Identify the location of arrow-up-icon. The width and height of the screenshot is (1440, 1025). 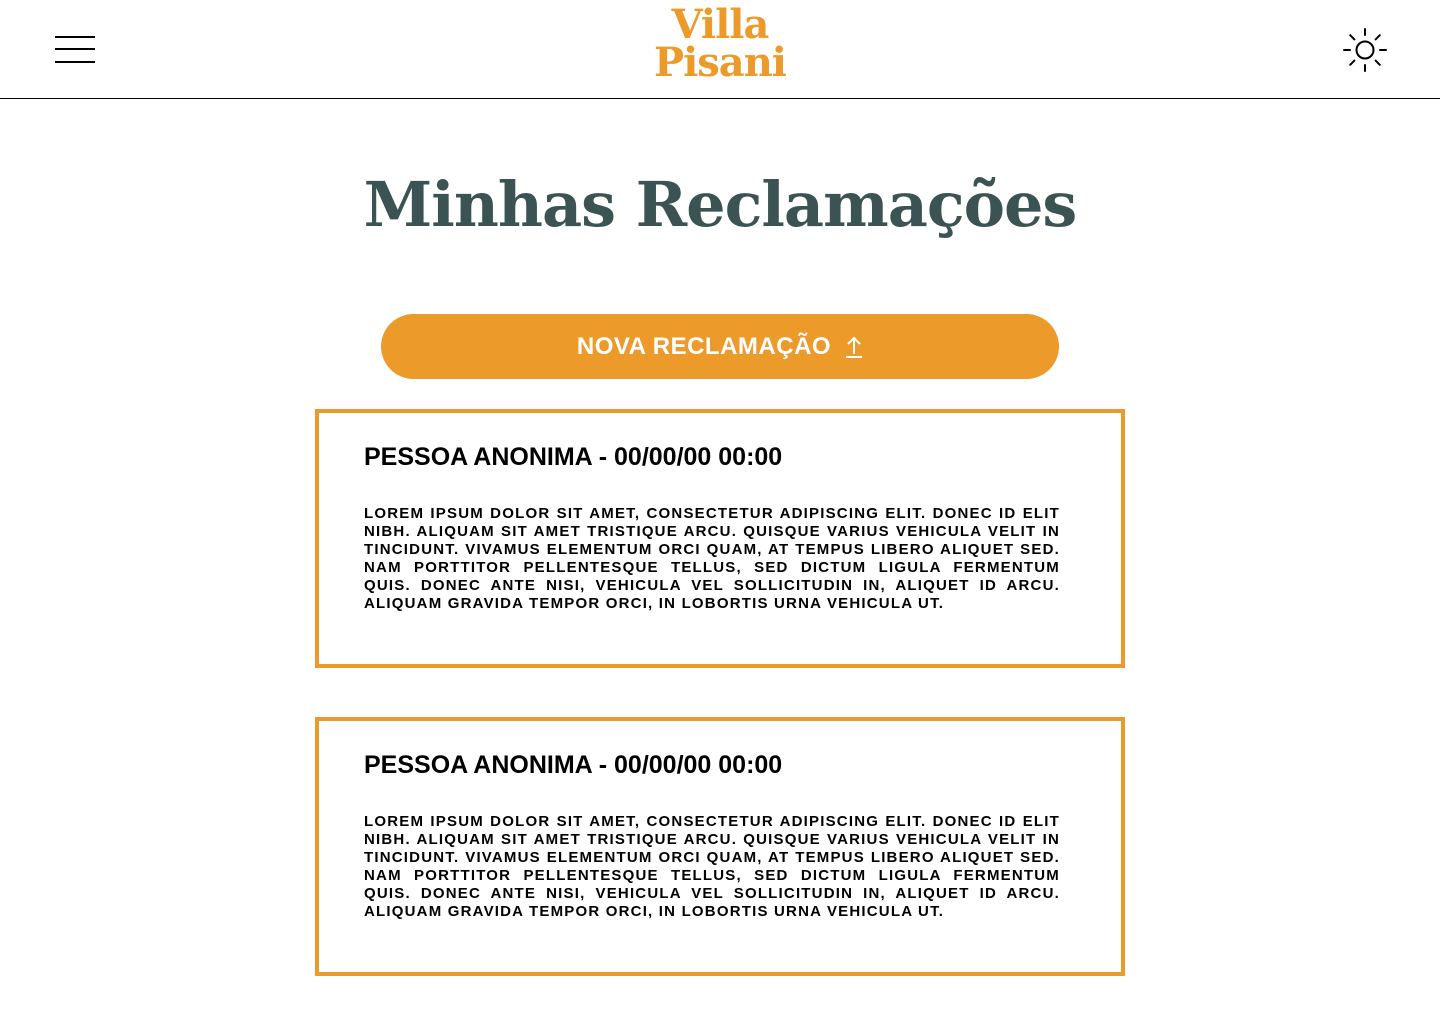
(854, 347).